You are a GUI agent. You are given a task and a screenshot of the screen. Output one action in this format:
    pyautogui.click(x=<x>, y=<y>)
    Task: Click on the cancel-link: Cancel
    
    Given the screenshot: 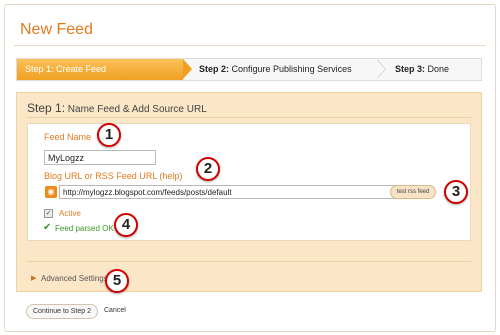 What is the action you would take?
    pyautogui.click(x=115, y=310)
    